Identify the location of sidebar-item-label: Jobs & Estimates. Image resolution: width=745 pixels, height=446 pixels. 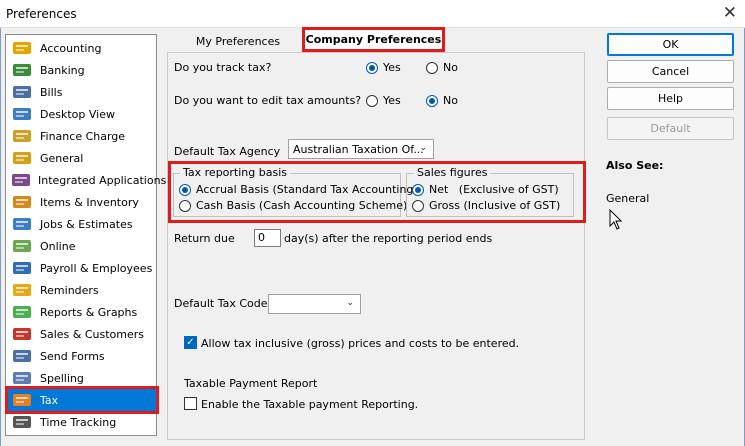
(86, 224).